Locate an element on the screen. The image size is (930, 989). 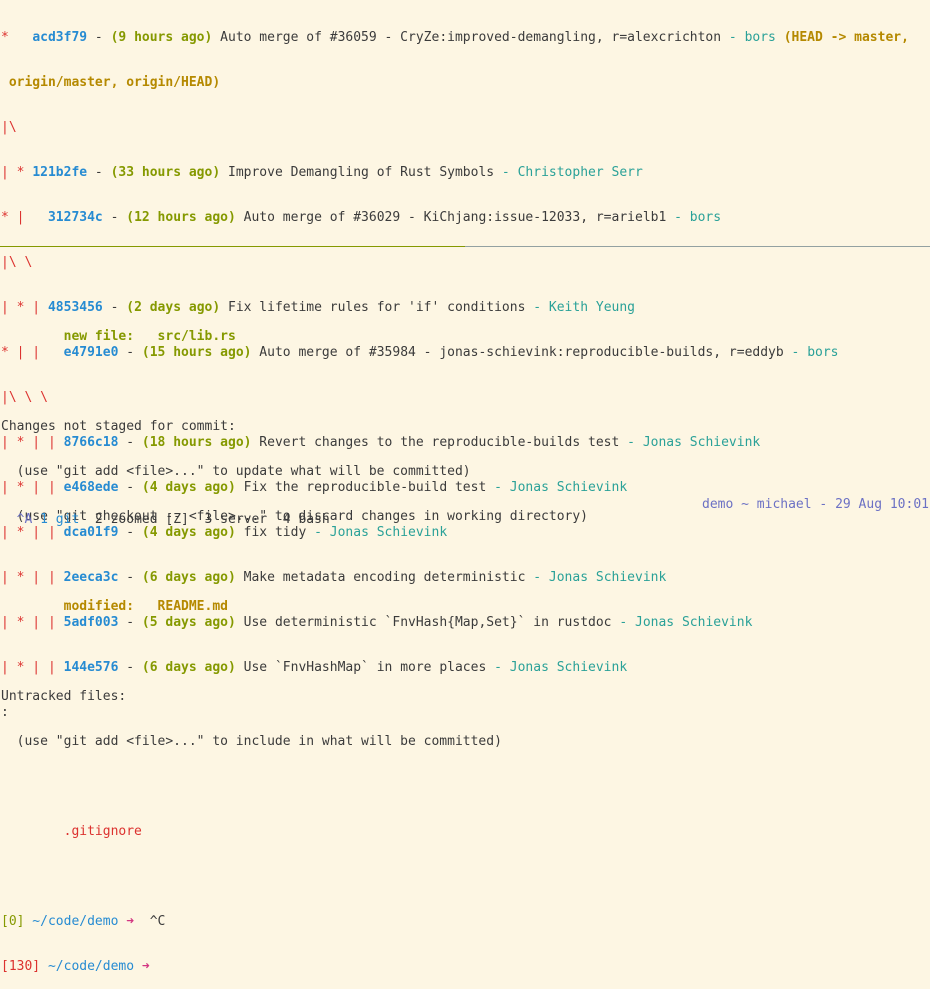
tmux-window-3: 3 server is located at coordinates (228, 519).